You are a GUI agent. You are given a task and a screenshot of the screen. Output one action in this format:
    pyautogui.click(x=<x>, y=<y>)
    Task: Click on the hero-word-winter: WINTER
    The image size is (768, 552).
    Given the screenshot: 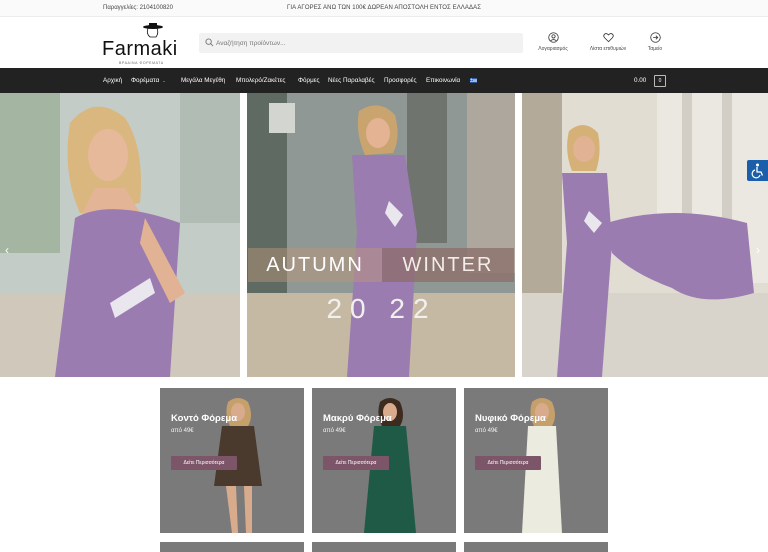 What is the action you would take?
    pyautogui.click(x=448, y=265)
    